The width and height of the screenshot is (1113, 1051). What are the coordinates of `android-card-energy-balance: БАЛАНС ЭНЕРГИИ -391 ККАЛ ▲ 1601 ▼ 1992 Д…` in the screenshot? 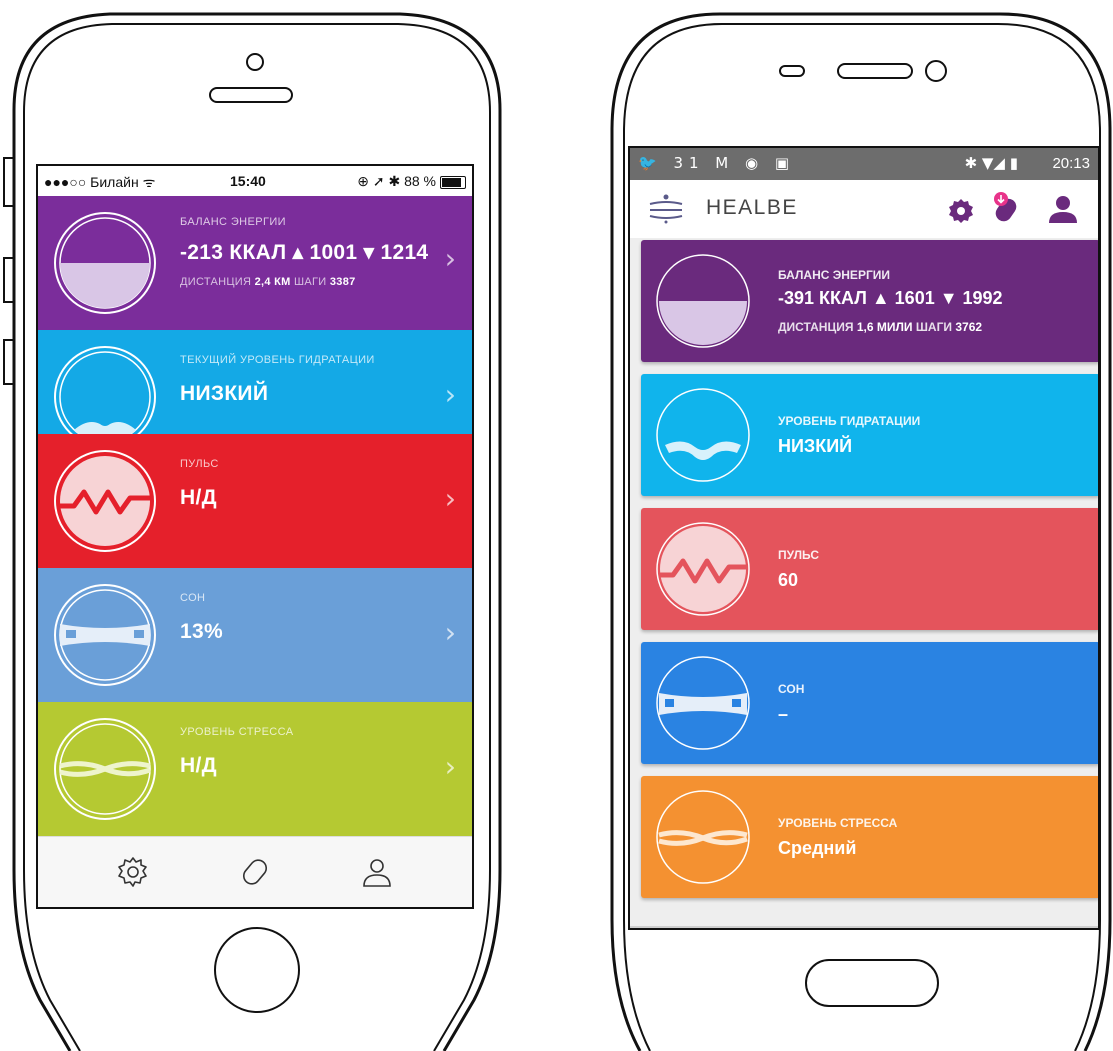 It's located at (869, 301).